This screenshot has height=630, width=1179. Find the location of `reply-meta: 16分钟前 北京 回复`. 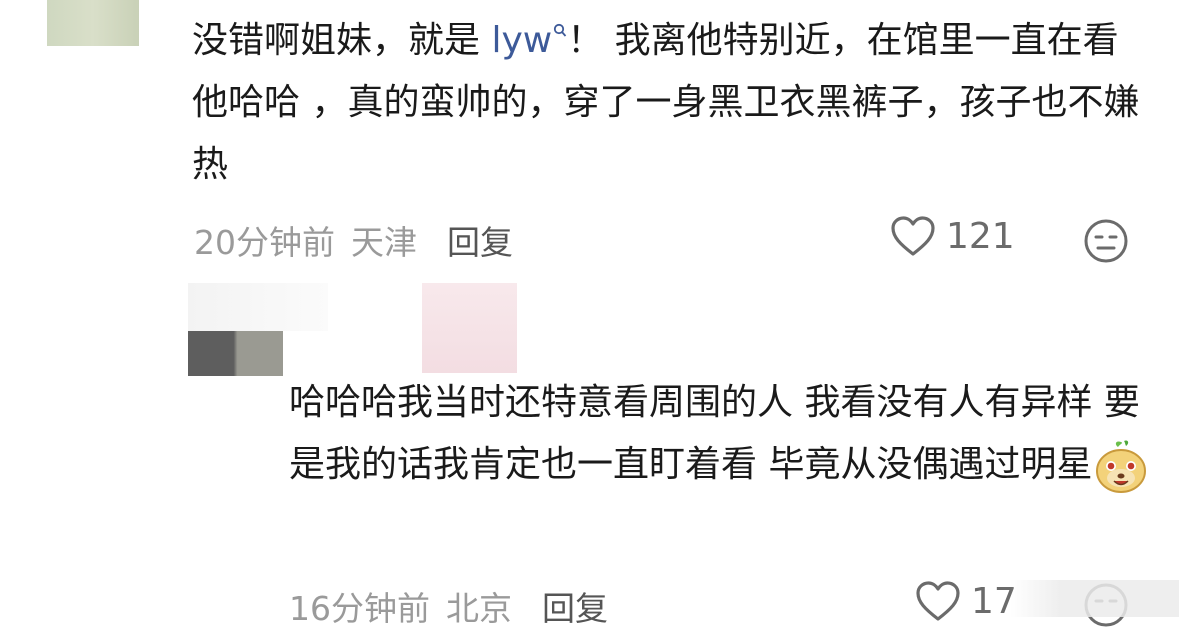

reply-meta: 16分钟前 北京 回复 is located at coordinates (448, 606).